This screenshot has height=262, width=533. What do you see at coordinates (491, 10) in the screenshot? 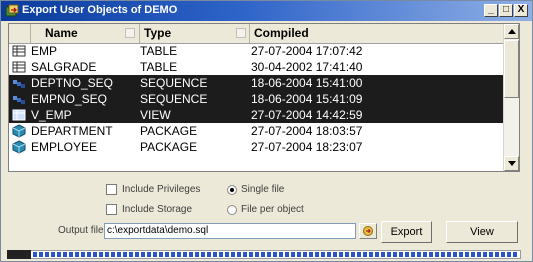
I see `minimize-button: _` at bounding box center [491, 10].